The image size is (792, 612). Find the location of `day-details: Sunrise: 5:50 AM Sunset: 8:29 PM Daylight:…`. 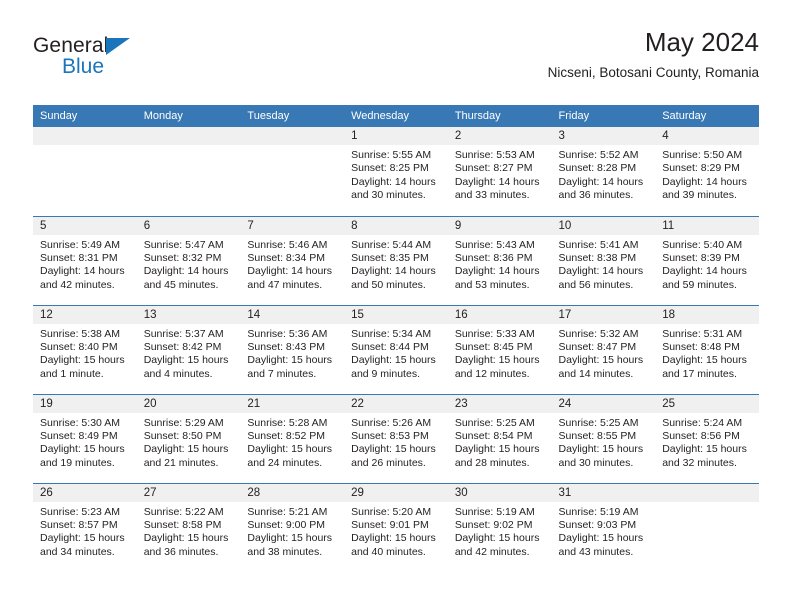

day-details: Sunrise: 5:50 AM Sunset: 8:29 PM Daylight:… is located at coordinates (707, 174).